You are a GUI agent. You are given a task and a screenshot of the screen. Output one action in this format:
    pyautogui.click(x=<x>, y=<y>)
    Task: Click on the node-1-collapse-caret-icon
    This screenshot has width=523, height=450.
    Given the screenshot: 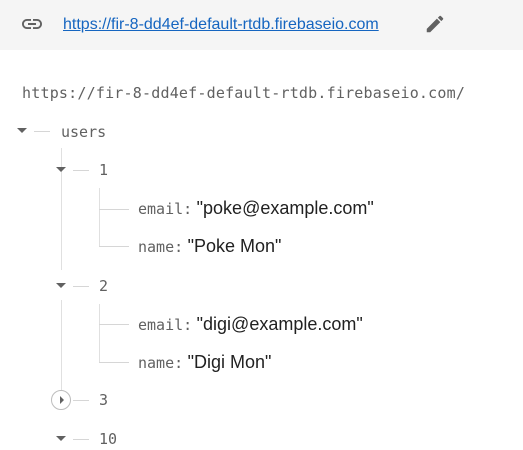 What is the action you would take?
    pyautogui.click(x=61, y=169)
    